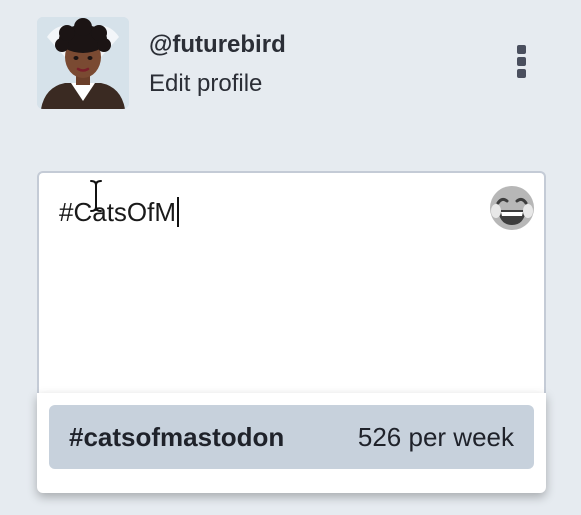  I want to click on suggestion-usage-count: 526 per week, so click(435, 437).